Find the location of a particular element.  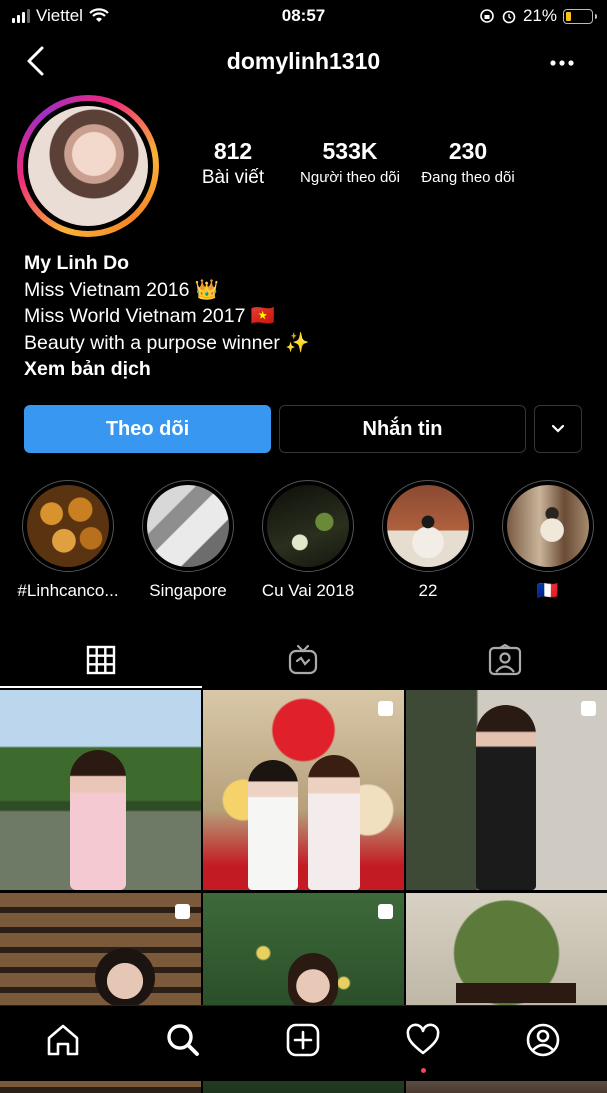

heart-icon is located at coordinates (423, 1039).